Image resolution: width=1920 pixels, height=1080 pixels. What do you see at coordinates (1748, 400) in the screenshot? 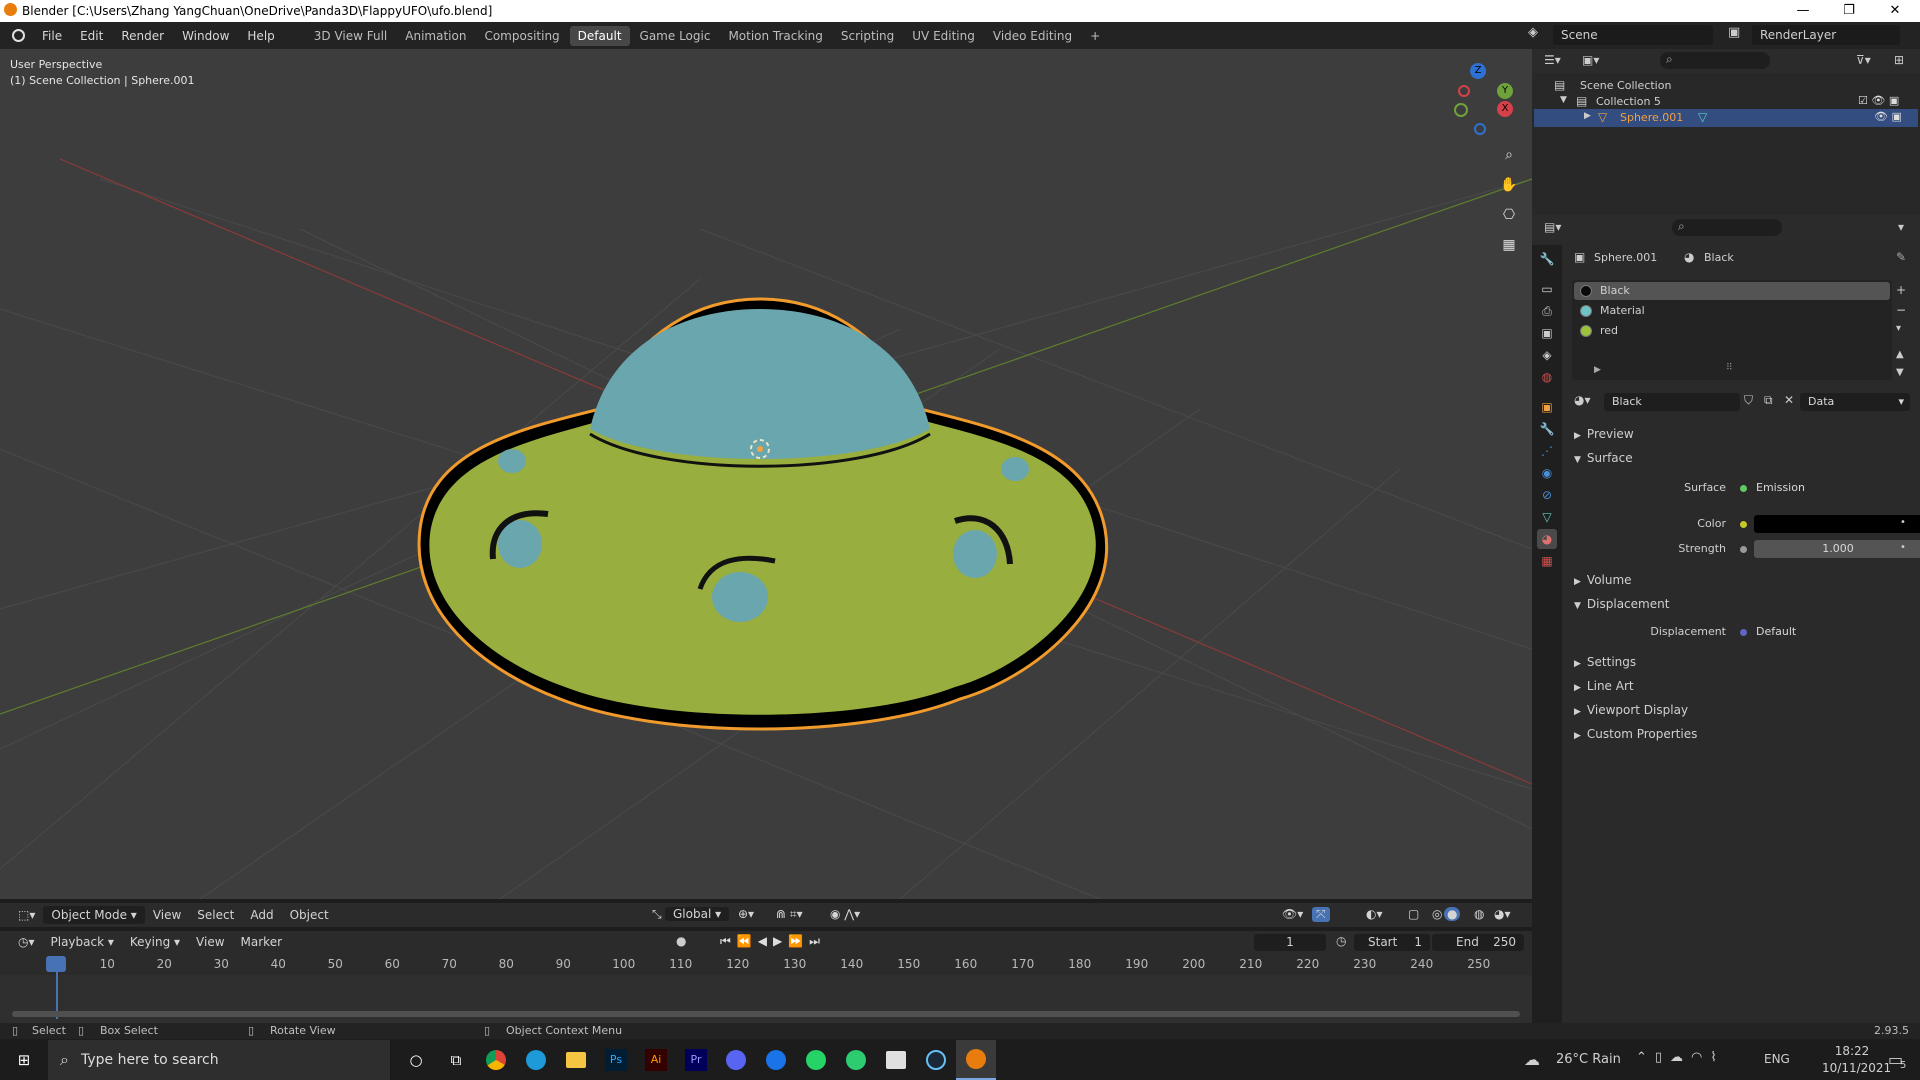
I see `fake-user-icon: ⛉` at bounding box center [1748, 400].